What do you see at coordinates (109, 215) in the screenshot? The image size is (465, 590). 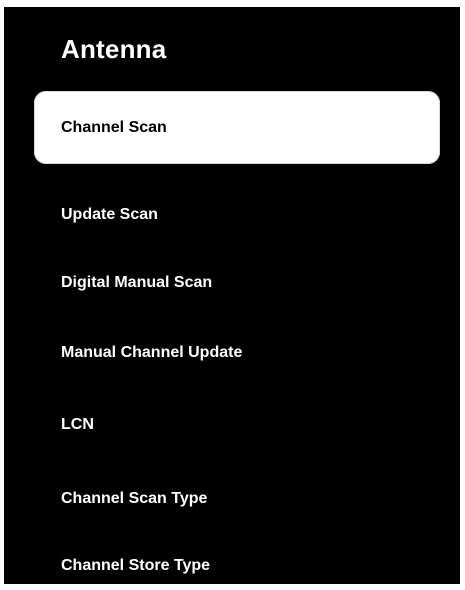 I see `menu-item-update-scan: Update Scan` at bounding box center [109, 215].